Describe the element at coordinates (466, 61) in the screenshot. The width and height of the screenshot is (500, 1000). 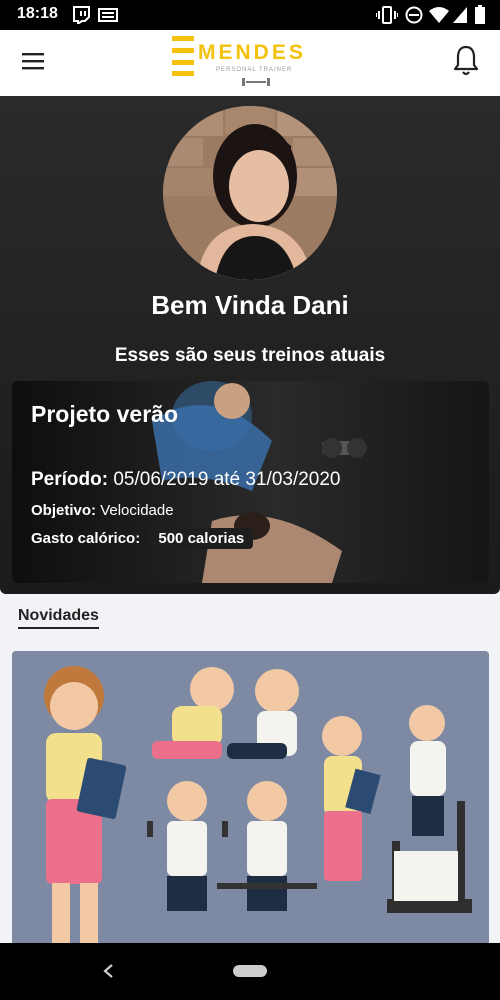
I see `bell-icon` at that location.